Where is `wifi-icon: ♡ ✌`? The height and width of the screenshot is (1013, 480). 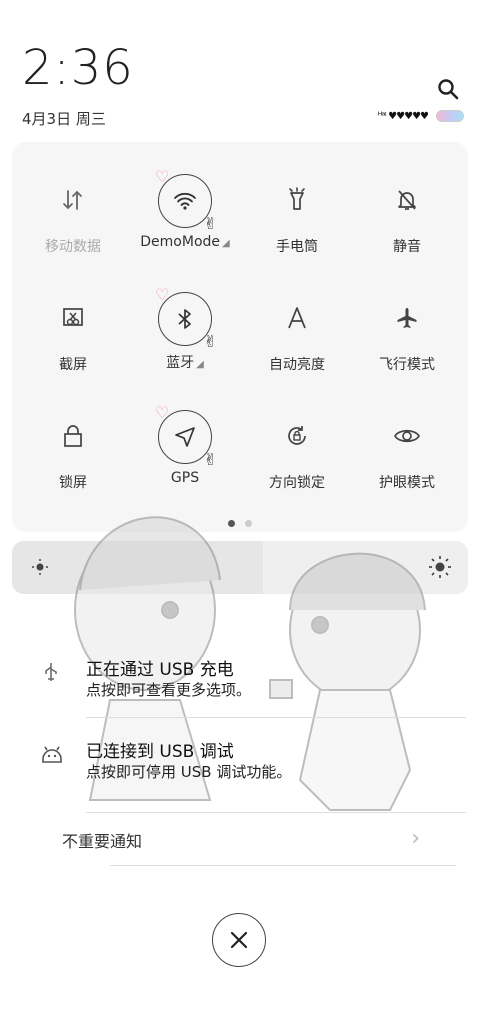 wifi-icon: ♡ ✌ is located at coordinates (186, 200).